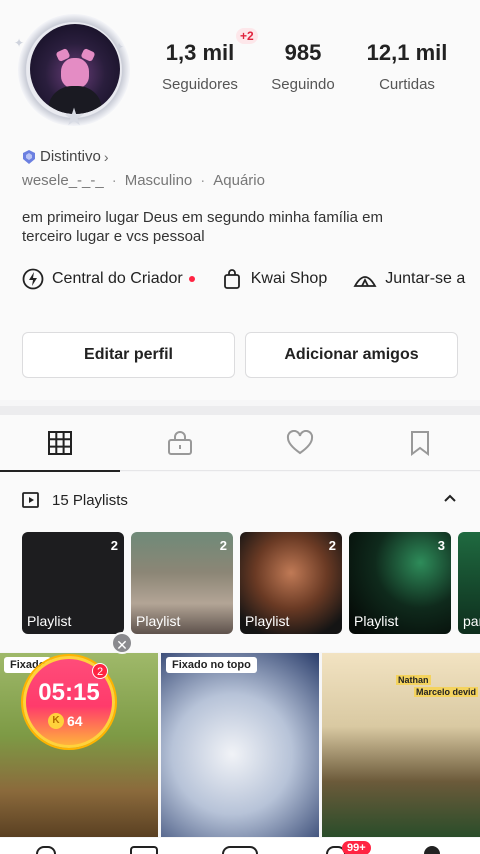 The height and width of the screenshot is (854, 480). I want to click on join-label: Juntar-se a, so click(425, 278).